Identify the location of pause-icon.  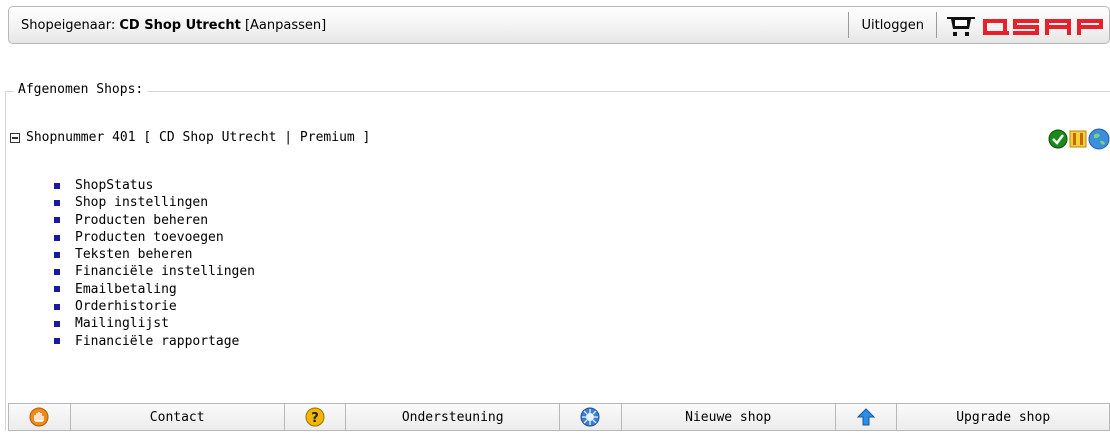
(1078, 139).